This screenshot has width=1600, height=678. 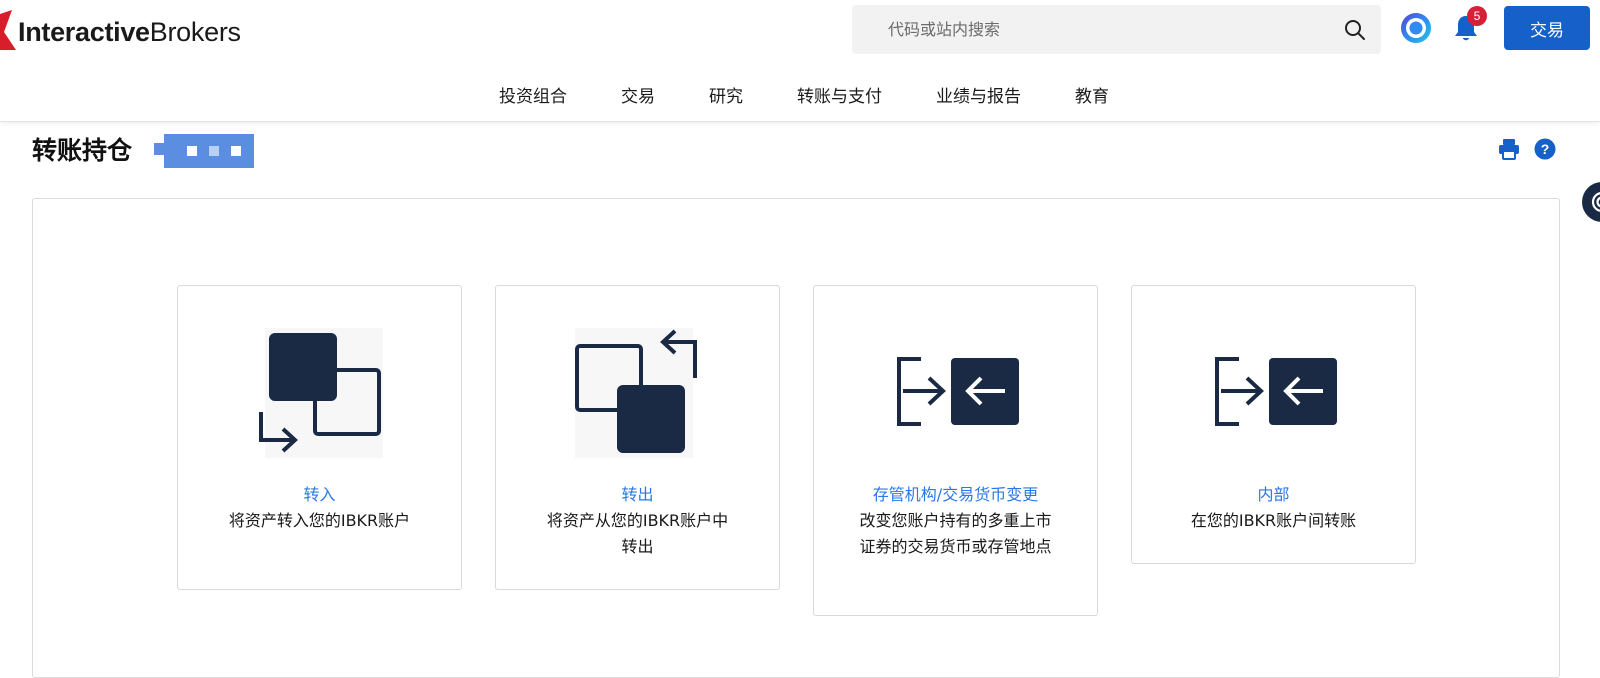 What do you see at coordinates (1416, 28) in the screenshot?
I see `ibot-assistant-icon` at bounding box center [1416, 28].